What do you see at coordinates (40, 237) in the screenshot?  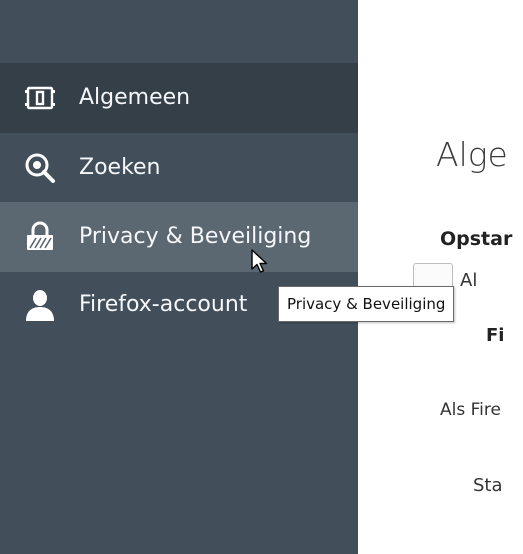 I see `lock-icon` at bounding box center [40, 237].